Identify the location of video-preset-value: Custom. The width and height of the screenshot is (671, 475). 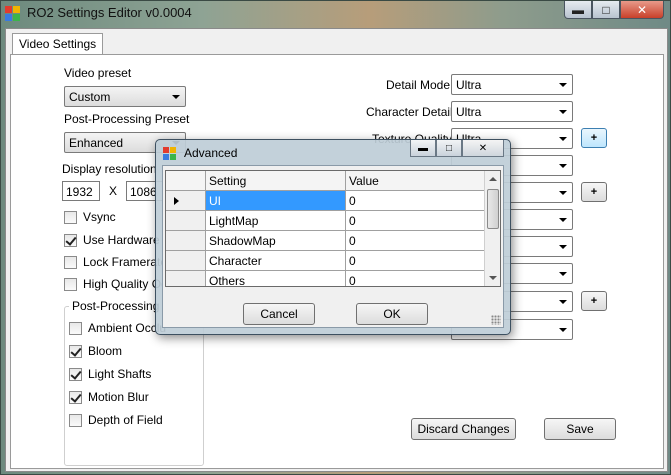
(90, 97).